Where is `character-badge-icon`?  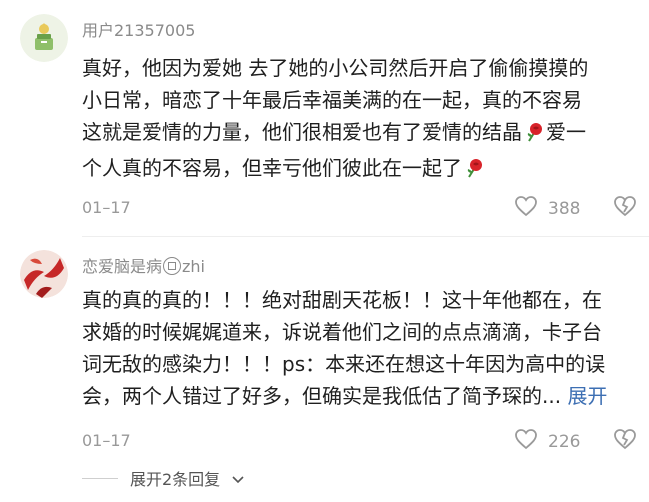 character-badge-icon is located at coordinates (172, 266).